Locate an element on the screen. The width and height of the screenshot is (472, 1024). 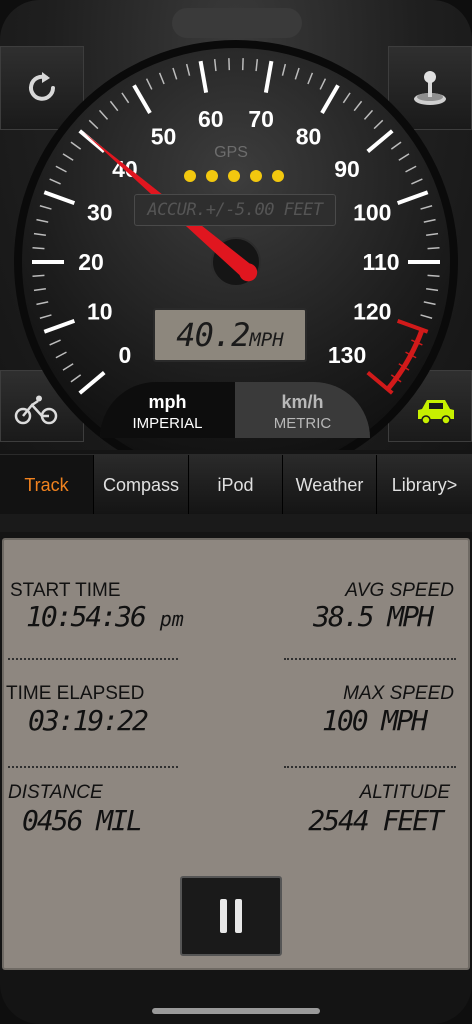
pause-icon is located at coordinates (231, 916).